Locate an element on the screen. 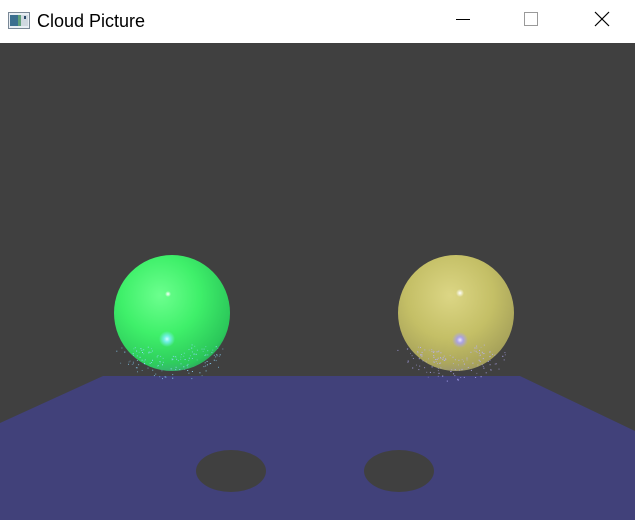 The height and width of the screenshot is (520, 635). maximize-button is located at coordinates (531, 21).